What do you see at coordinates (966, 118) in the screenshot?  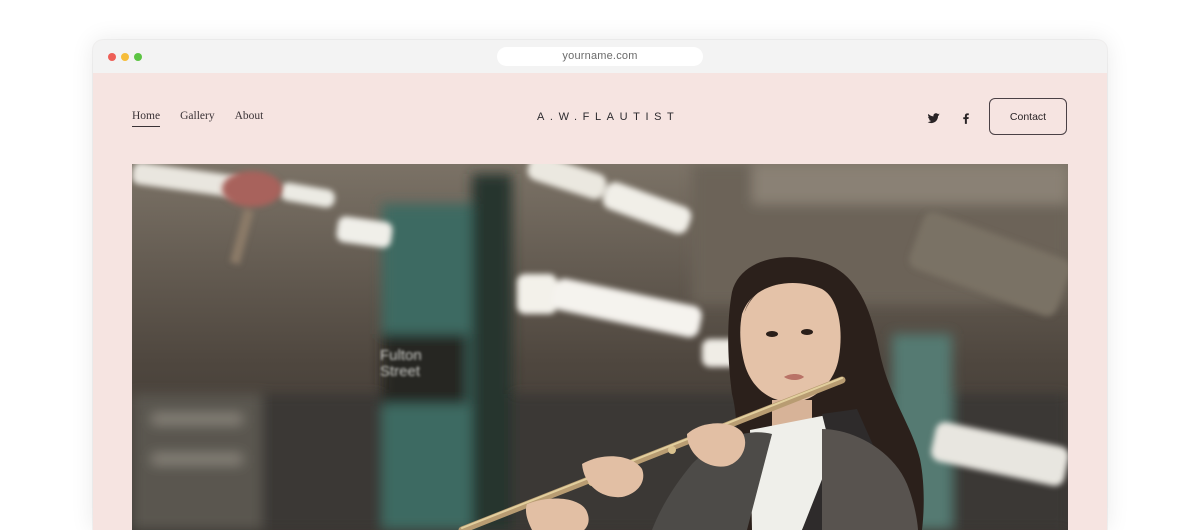 I see `facebook-icon` at bounding box center [966, 118].